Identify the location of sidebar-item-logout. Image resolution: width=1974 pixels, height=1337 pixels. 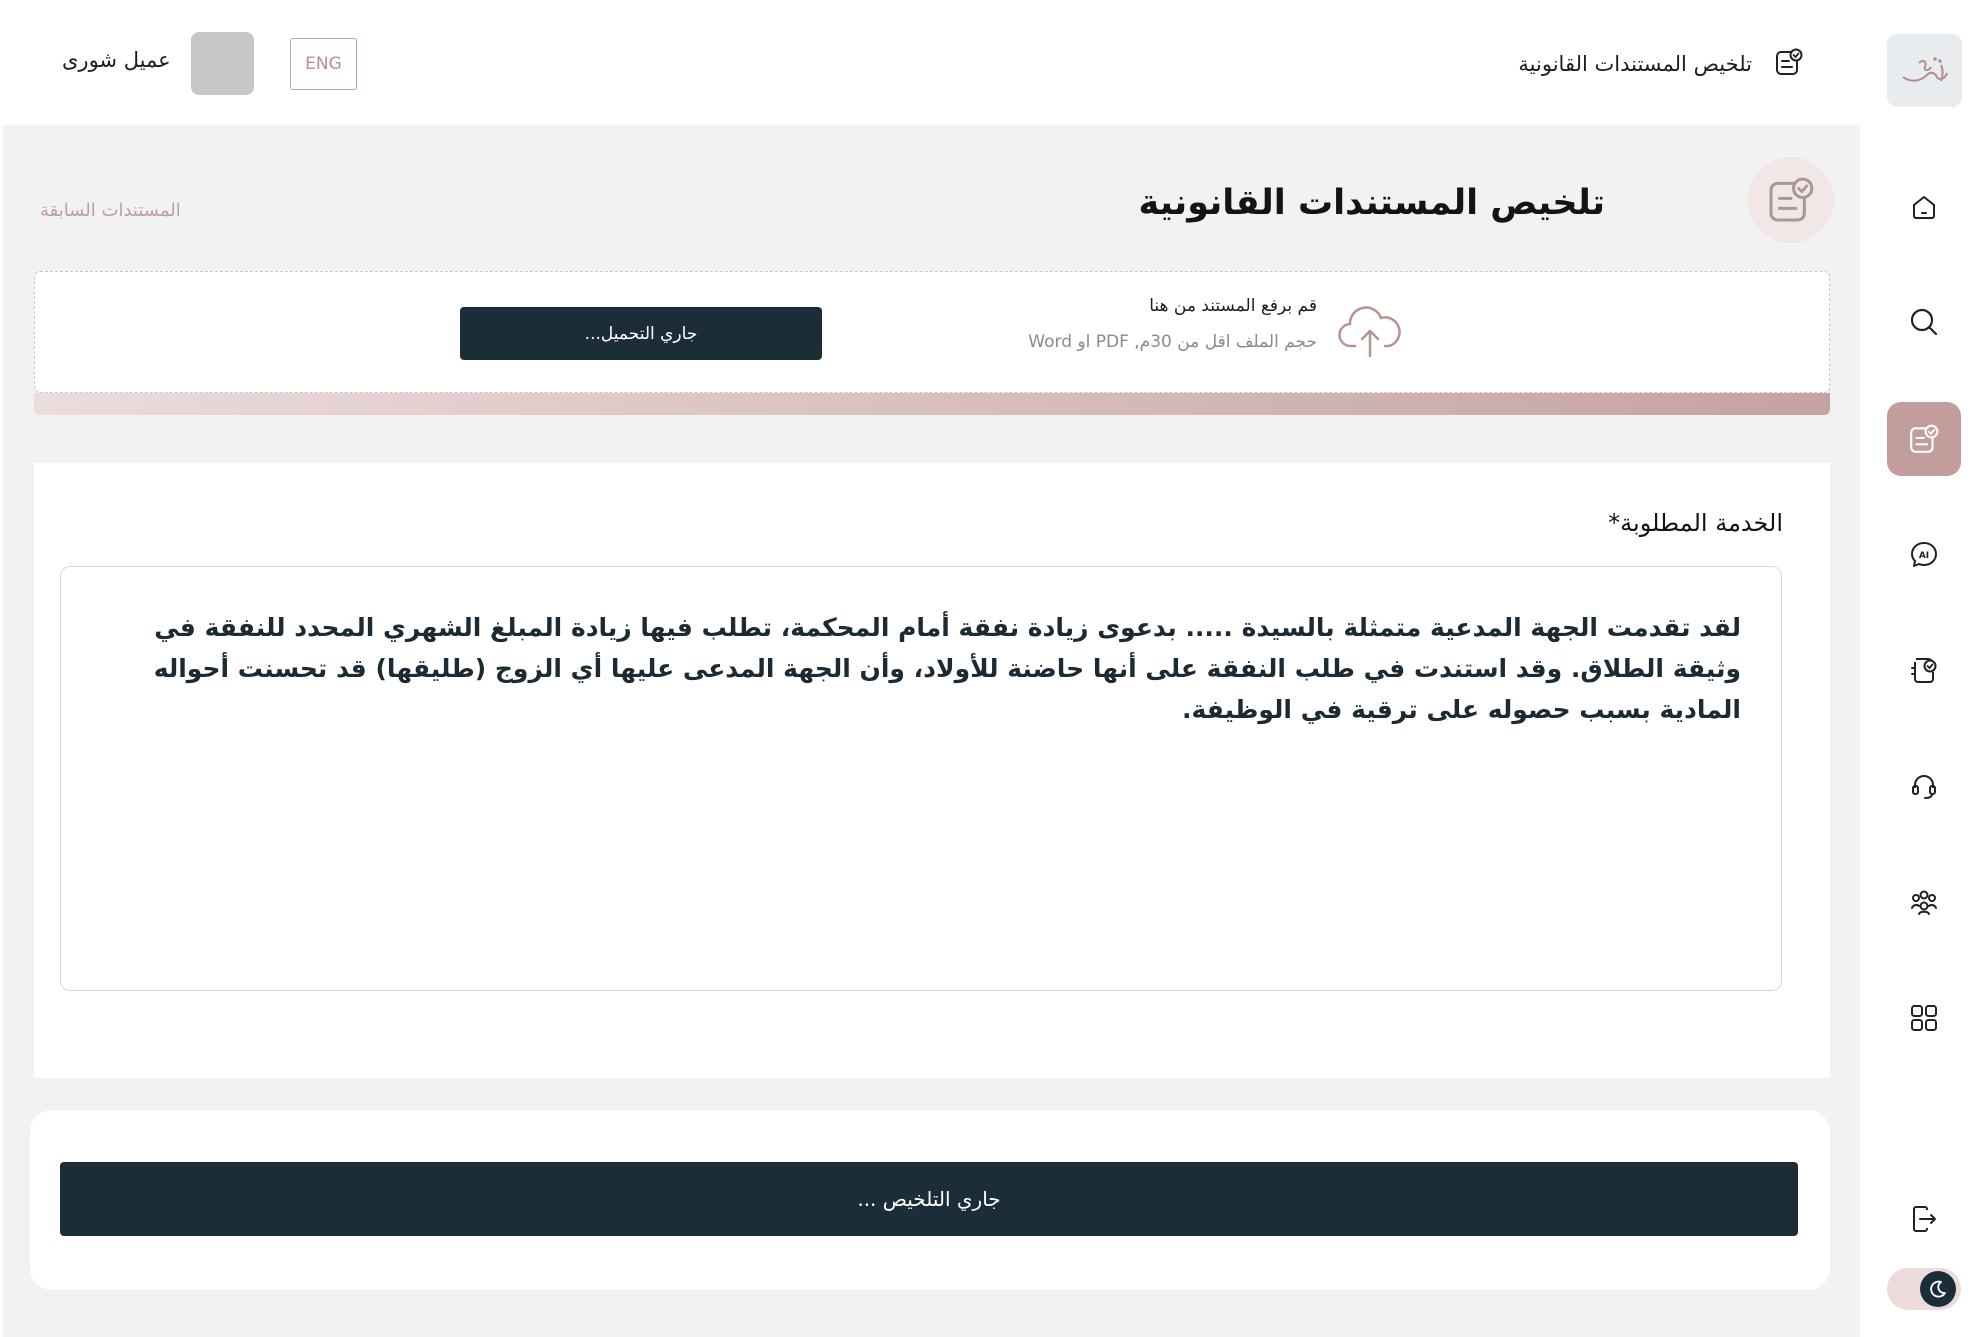
(1924, 1219).